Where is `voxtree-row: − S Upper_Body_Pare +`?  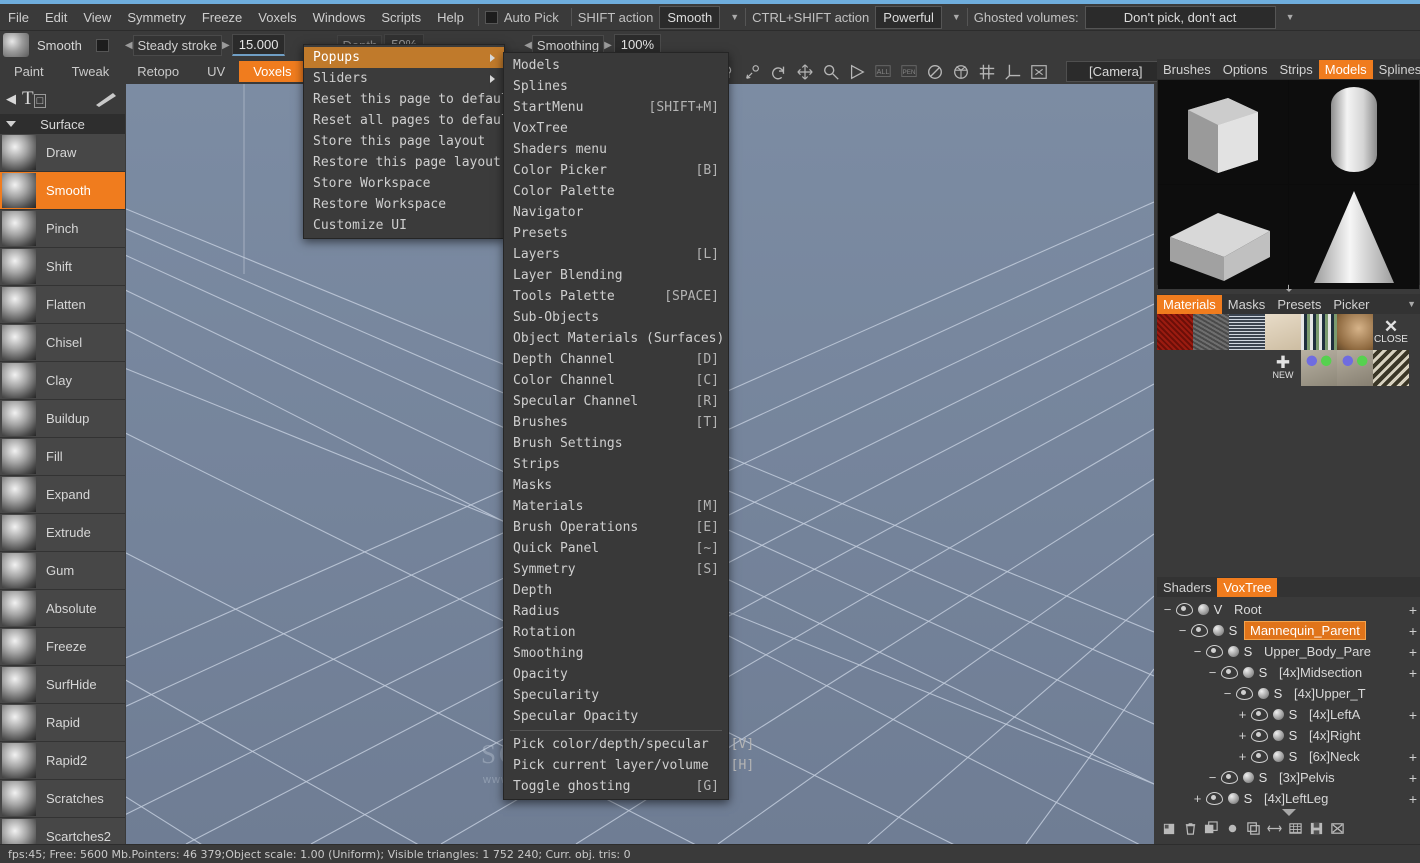
voxtree-row: − S Upper_Body_Pare + is located at coordinates (1288, 651).